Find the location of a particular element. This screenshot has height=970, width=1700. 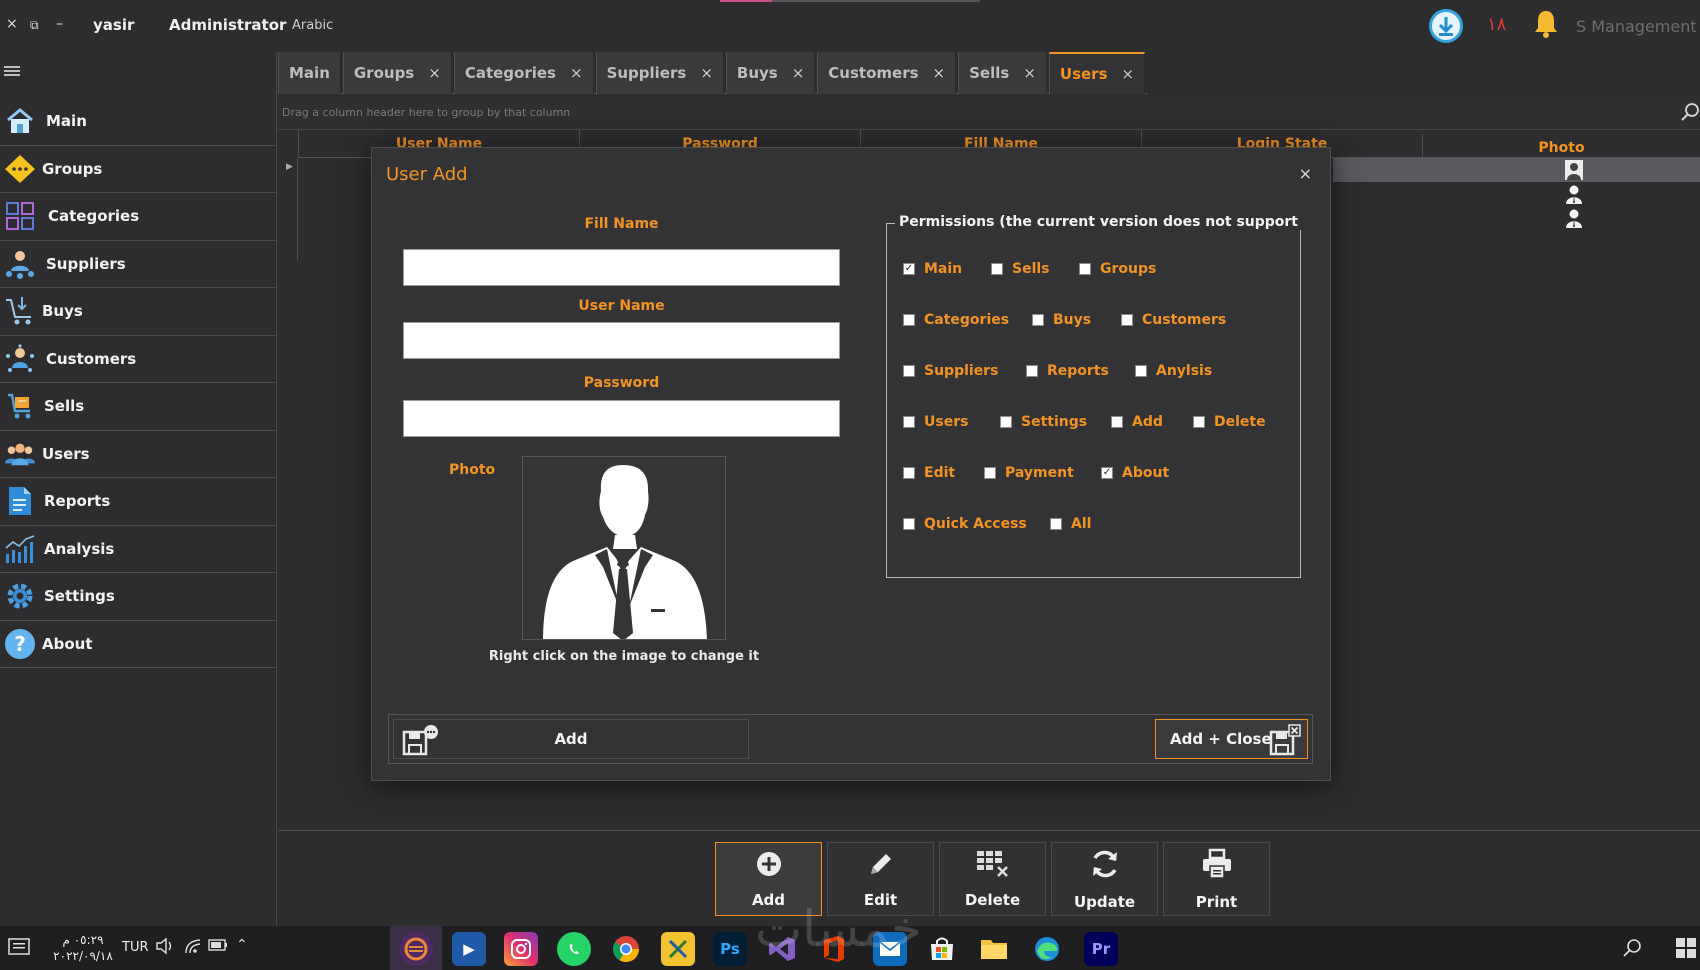

sidebar-item-categories: Categories is located at coordinates (138, 217).